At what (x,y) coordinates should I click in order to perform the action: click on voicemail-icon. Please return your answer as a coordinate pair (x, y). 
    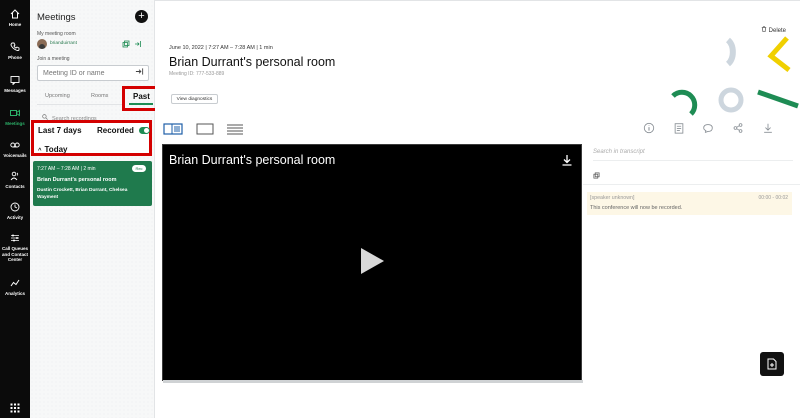
    Looking at the image, I should click on (15, 145).